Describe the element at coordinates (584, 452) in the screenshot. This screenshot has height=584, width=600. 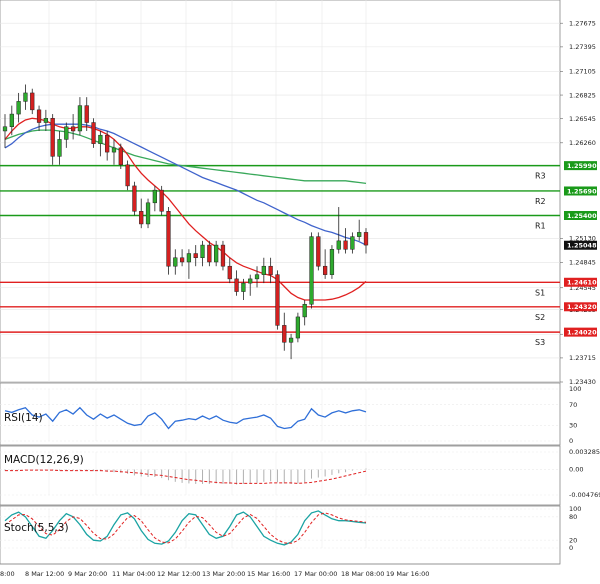
I see `indicator-tick-label: 0.003285` at that location.